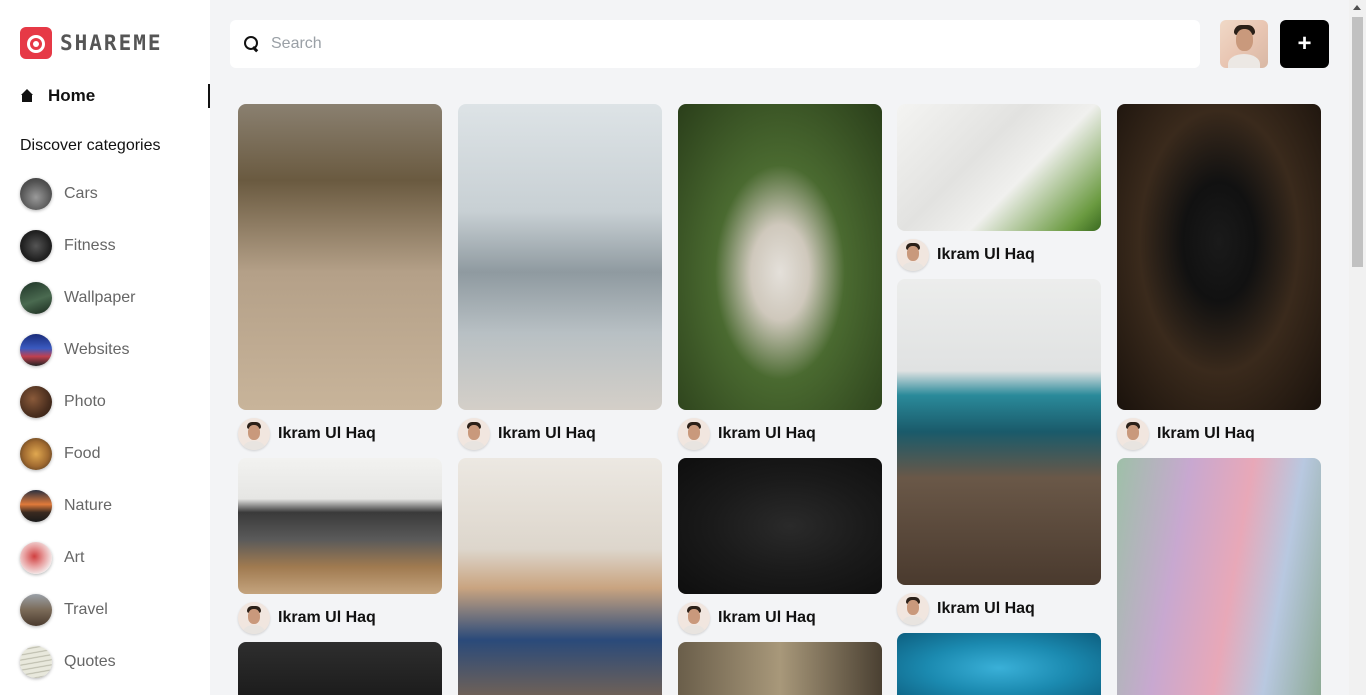 Image resolution: width=1366 pixels, height=695 pixels. I want to click on sidebar-item-label: Home, so click(72, 95).